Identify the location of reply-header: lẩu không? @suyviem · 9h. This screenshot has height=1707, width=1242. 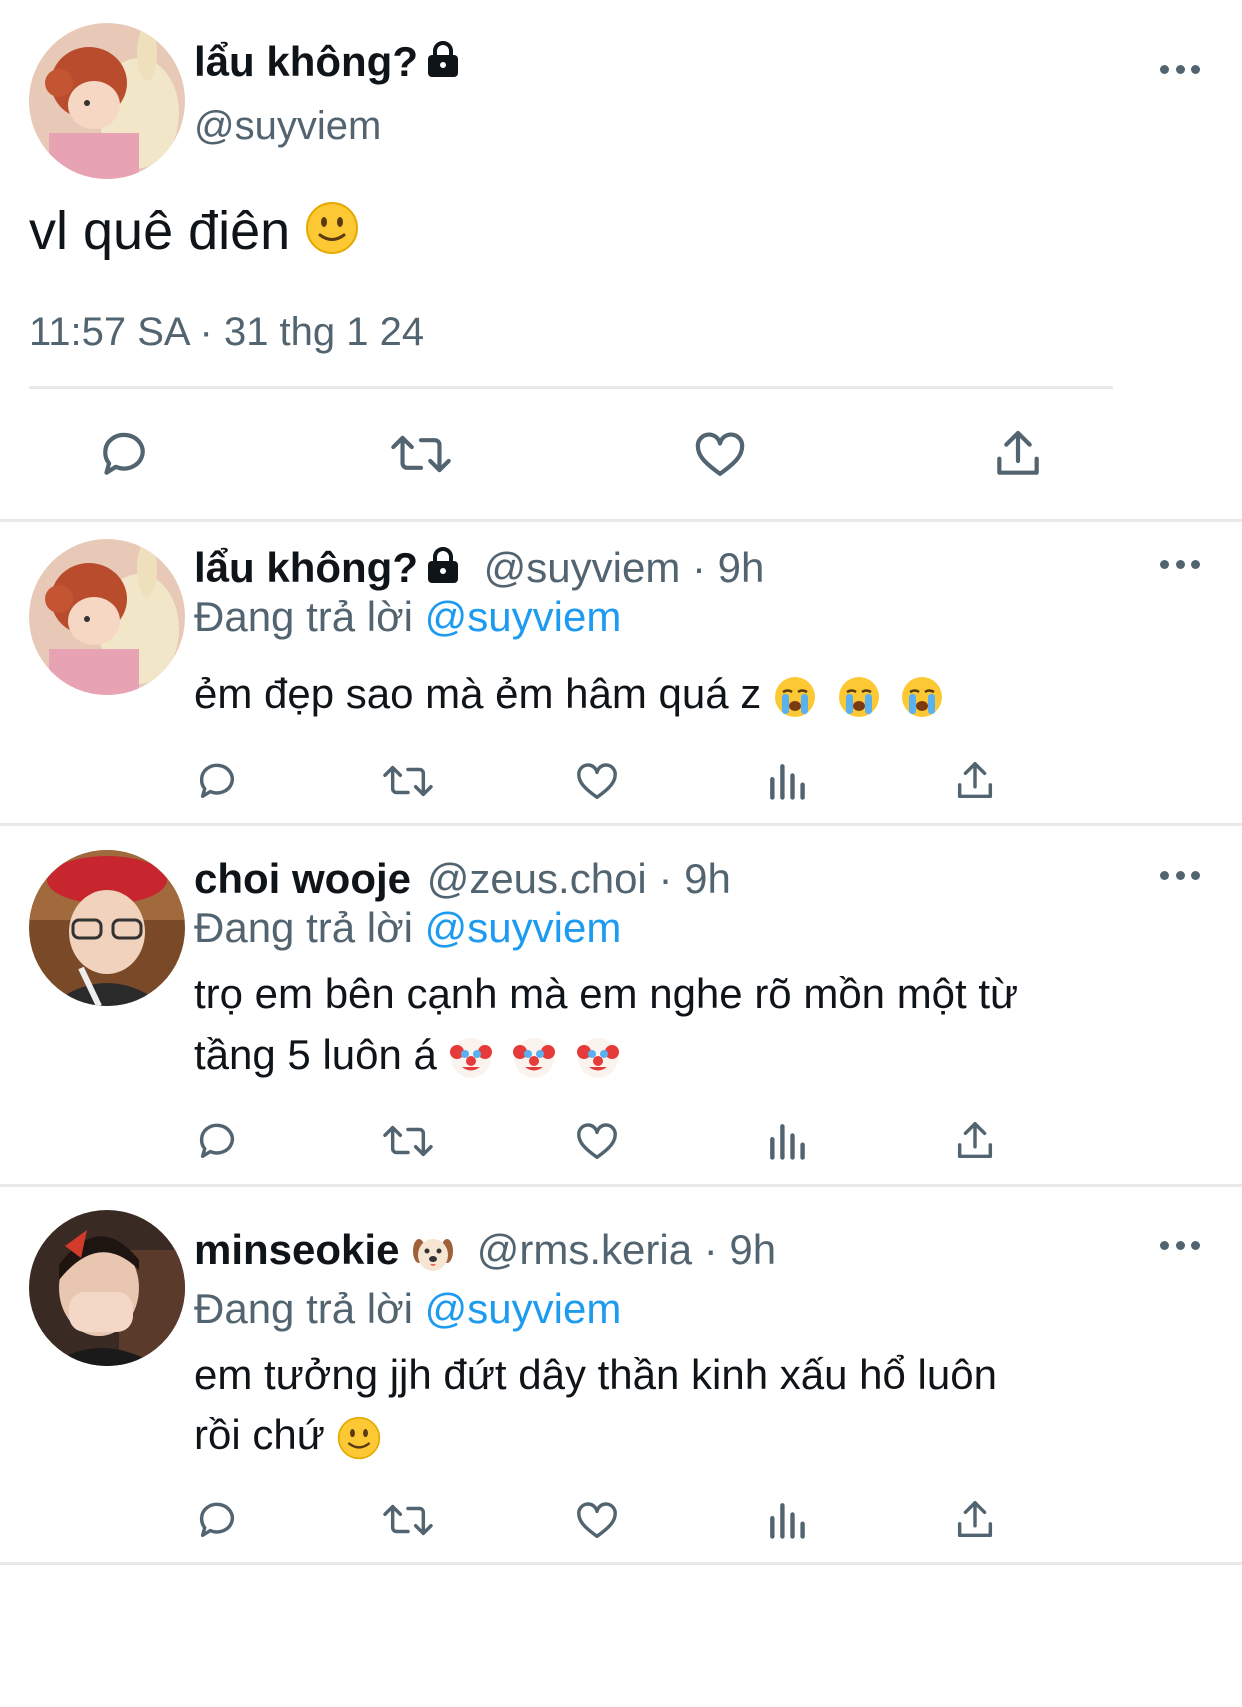
(479, 569).